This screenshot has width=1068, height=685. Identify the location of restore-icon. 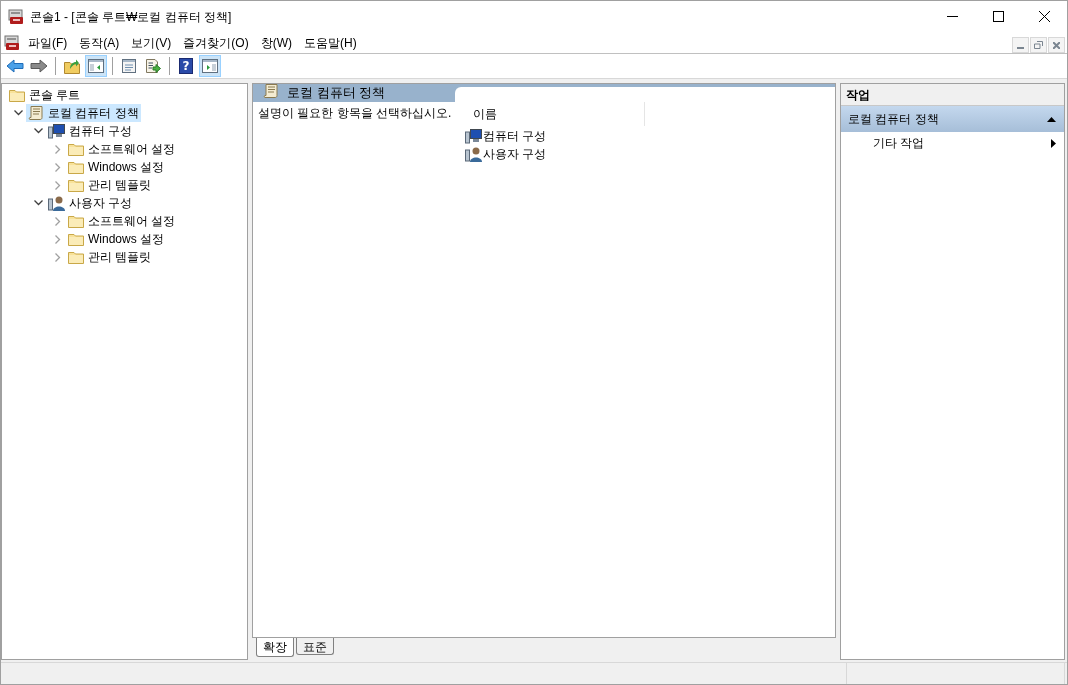
(1038, 45).